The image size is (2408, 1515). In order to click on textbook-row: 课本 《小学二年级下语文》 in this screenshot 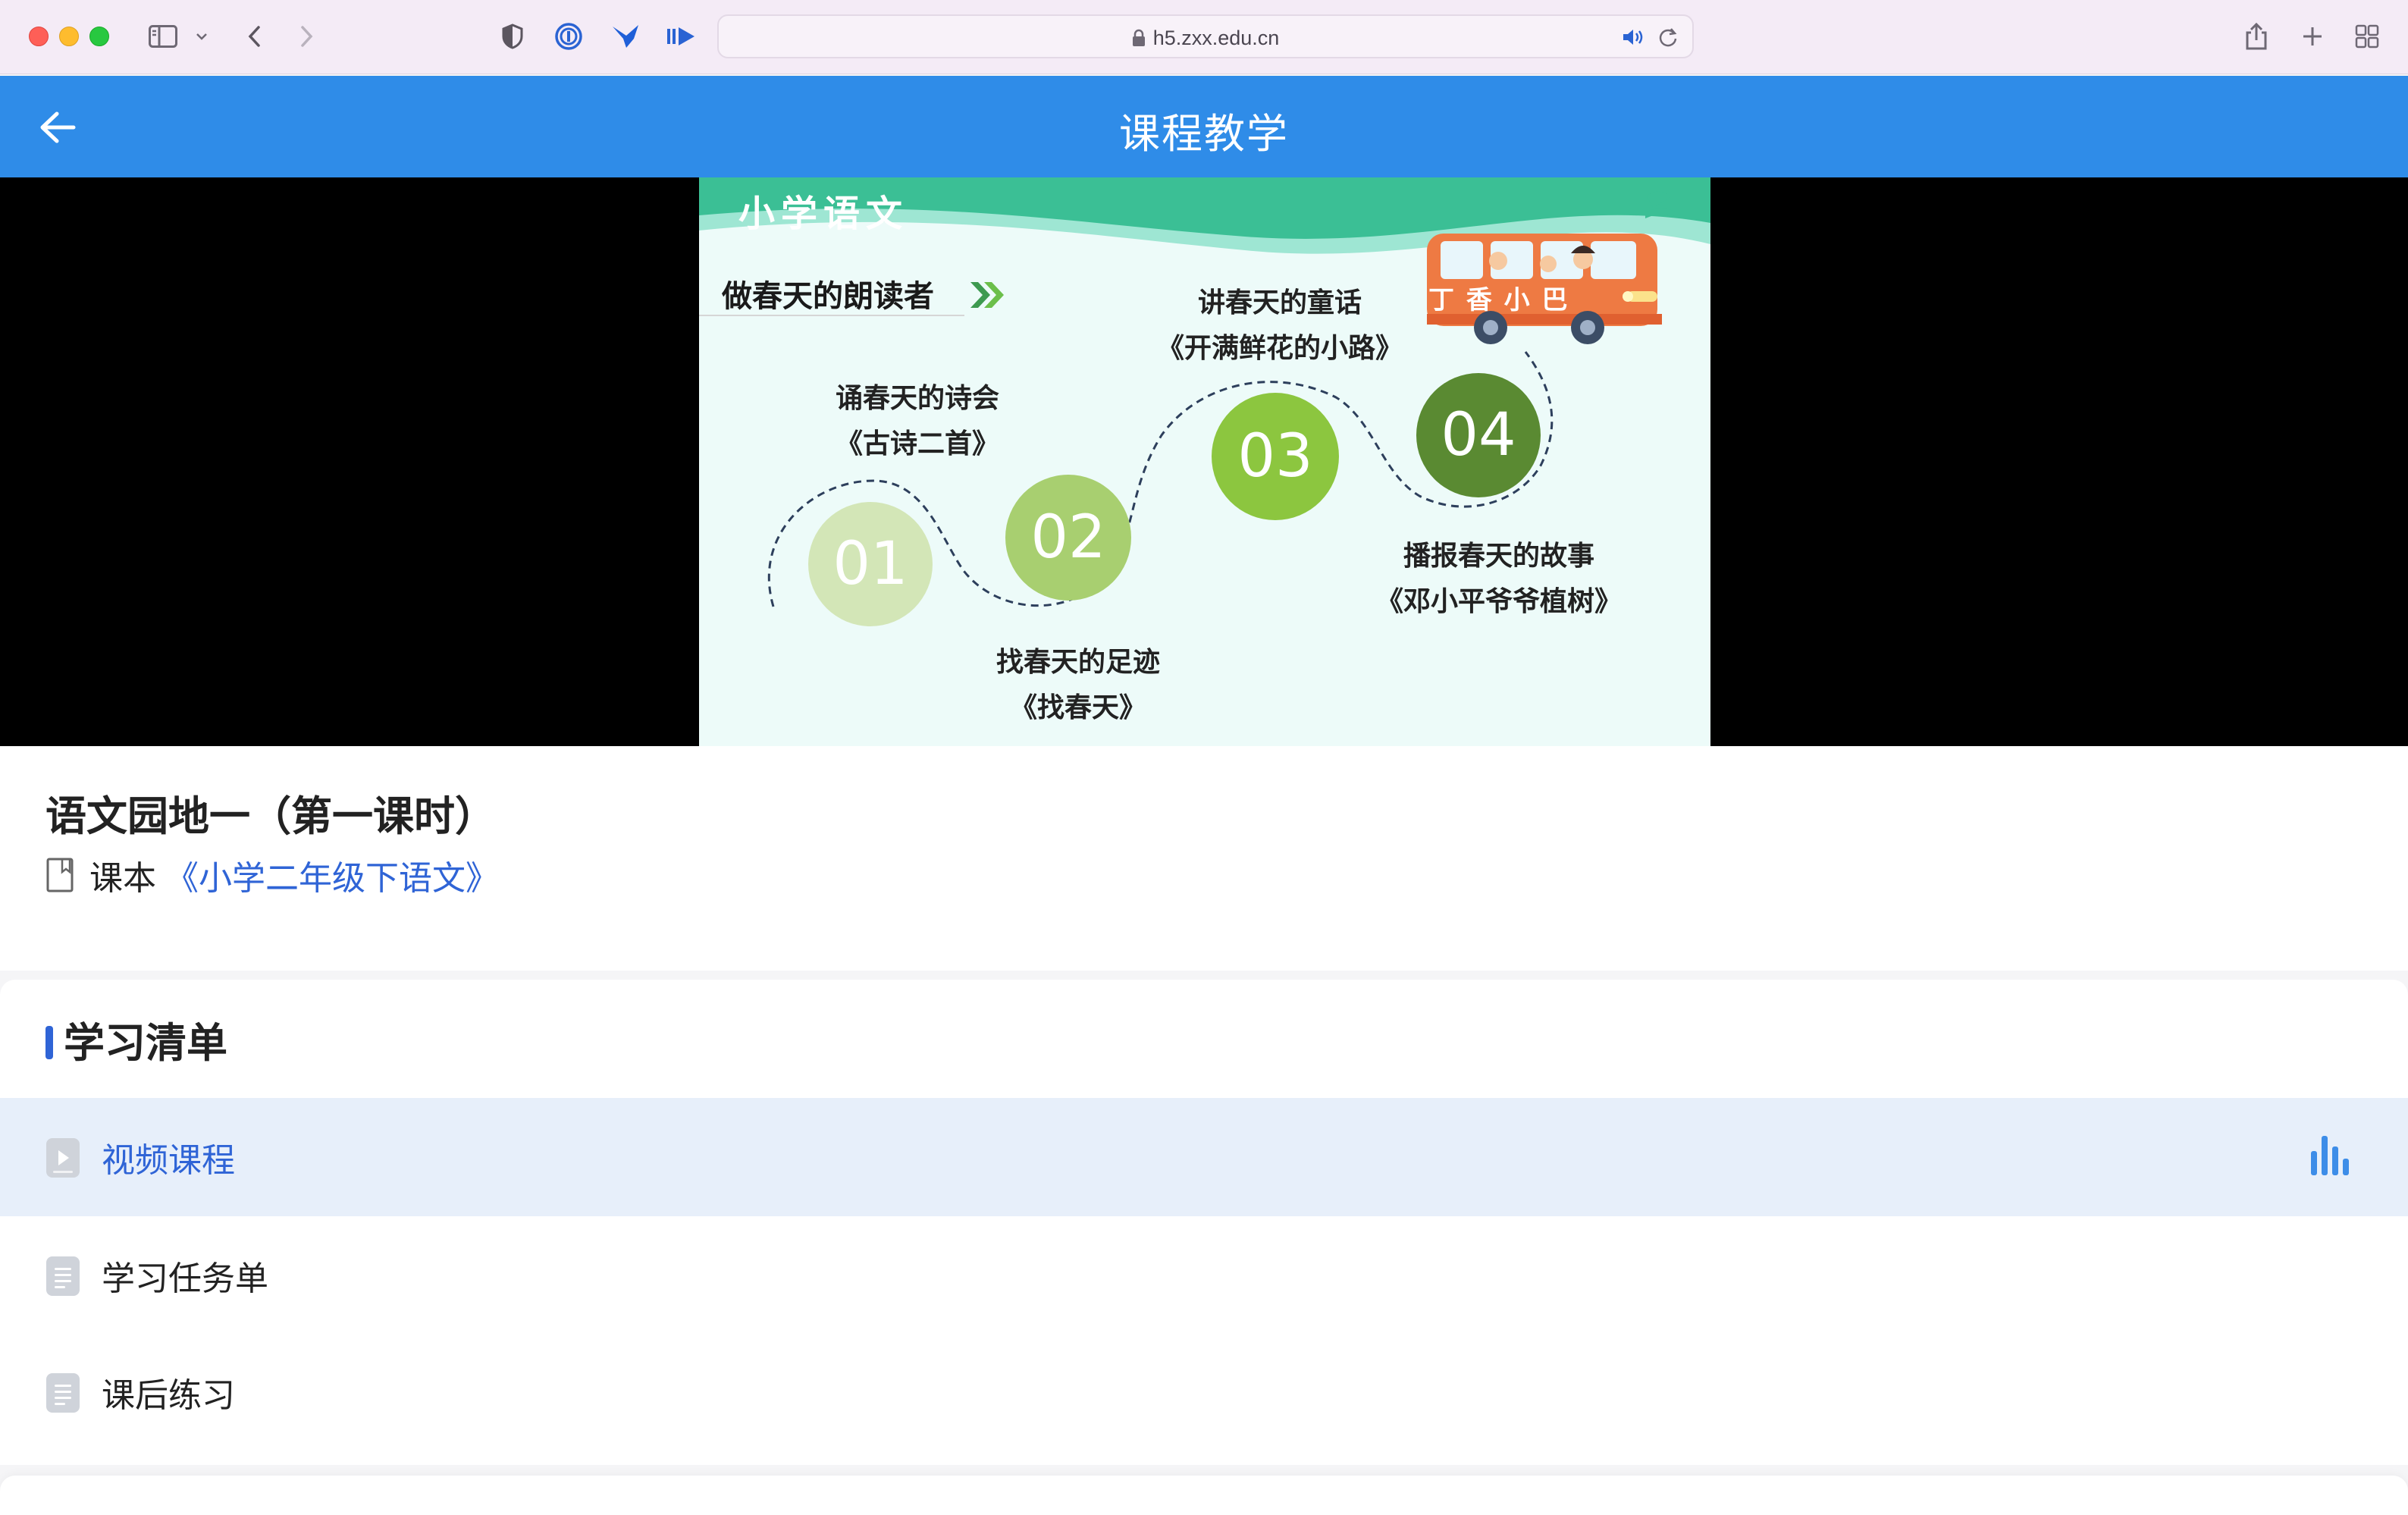, I will do `click(272, 875)`.